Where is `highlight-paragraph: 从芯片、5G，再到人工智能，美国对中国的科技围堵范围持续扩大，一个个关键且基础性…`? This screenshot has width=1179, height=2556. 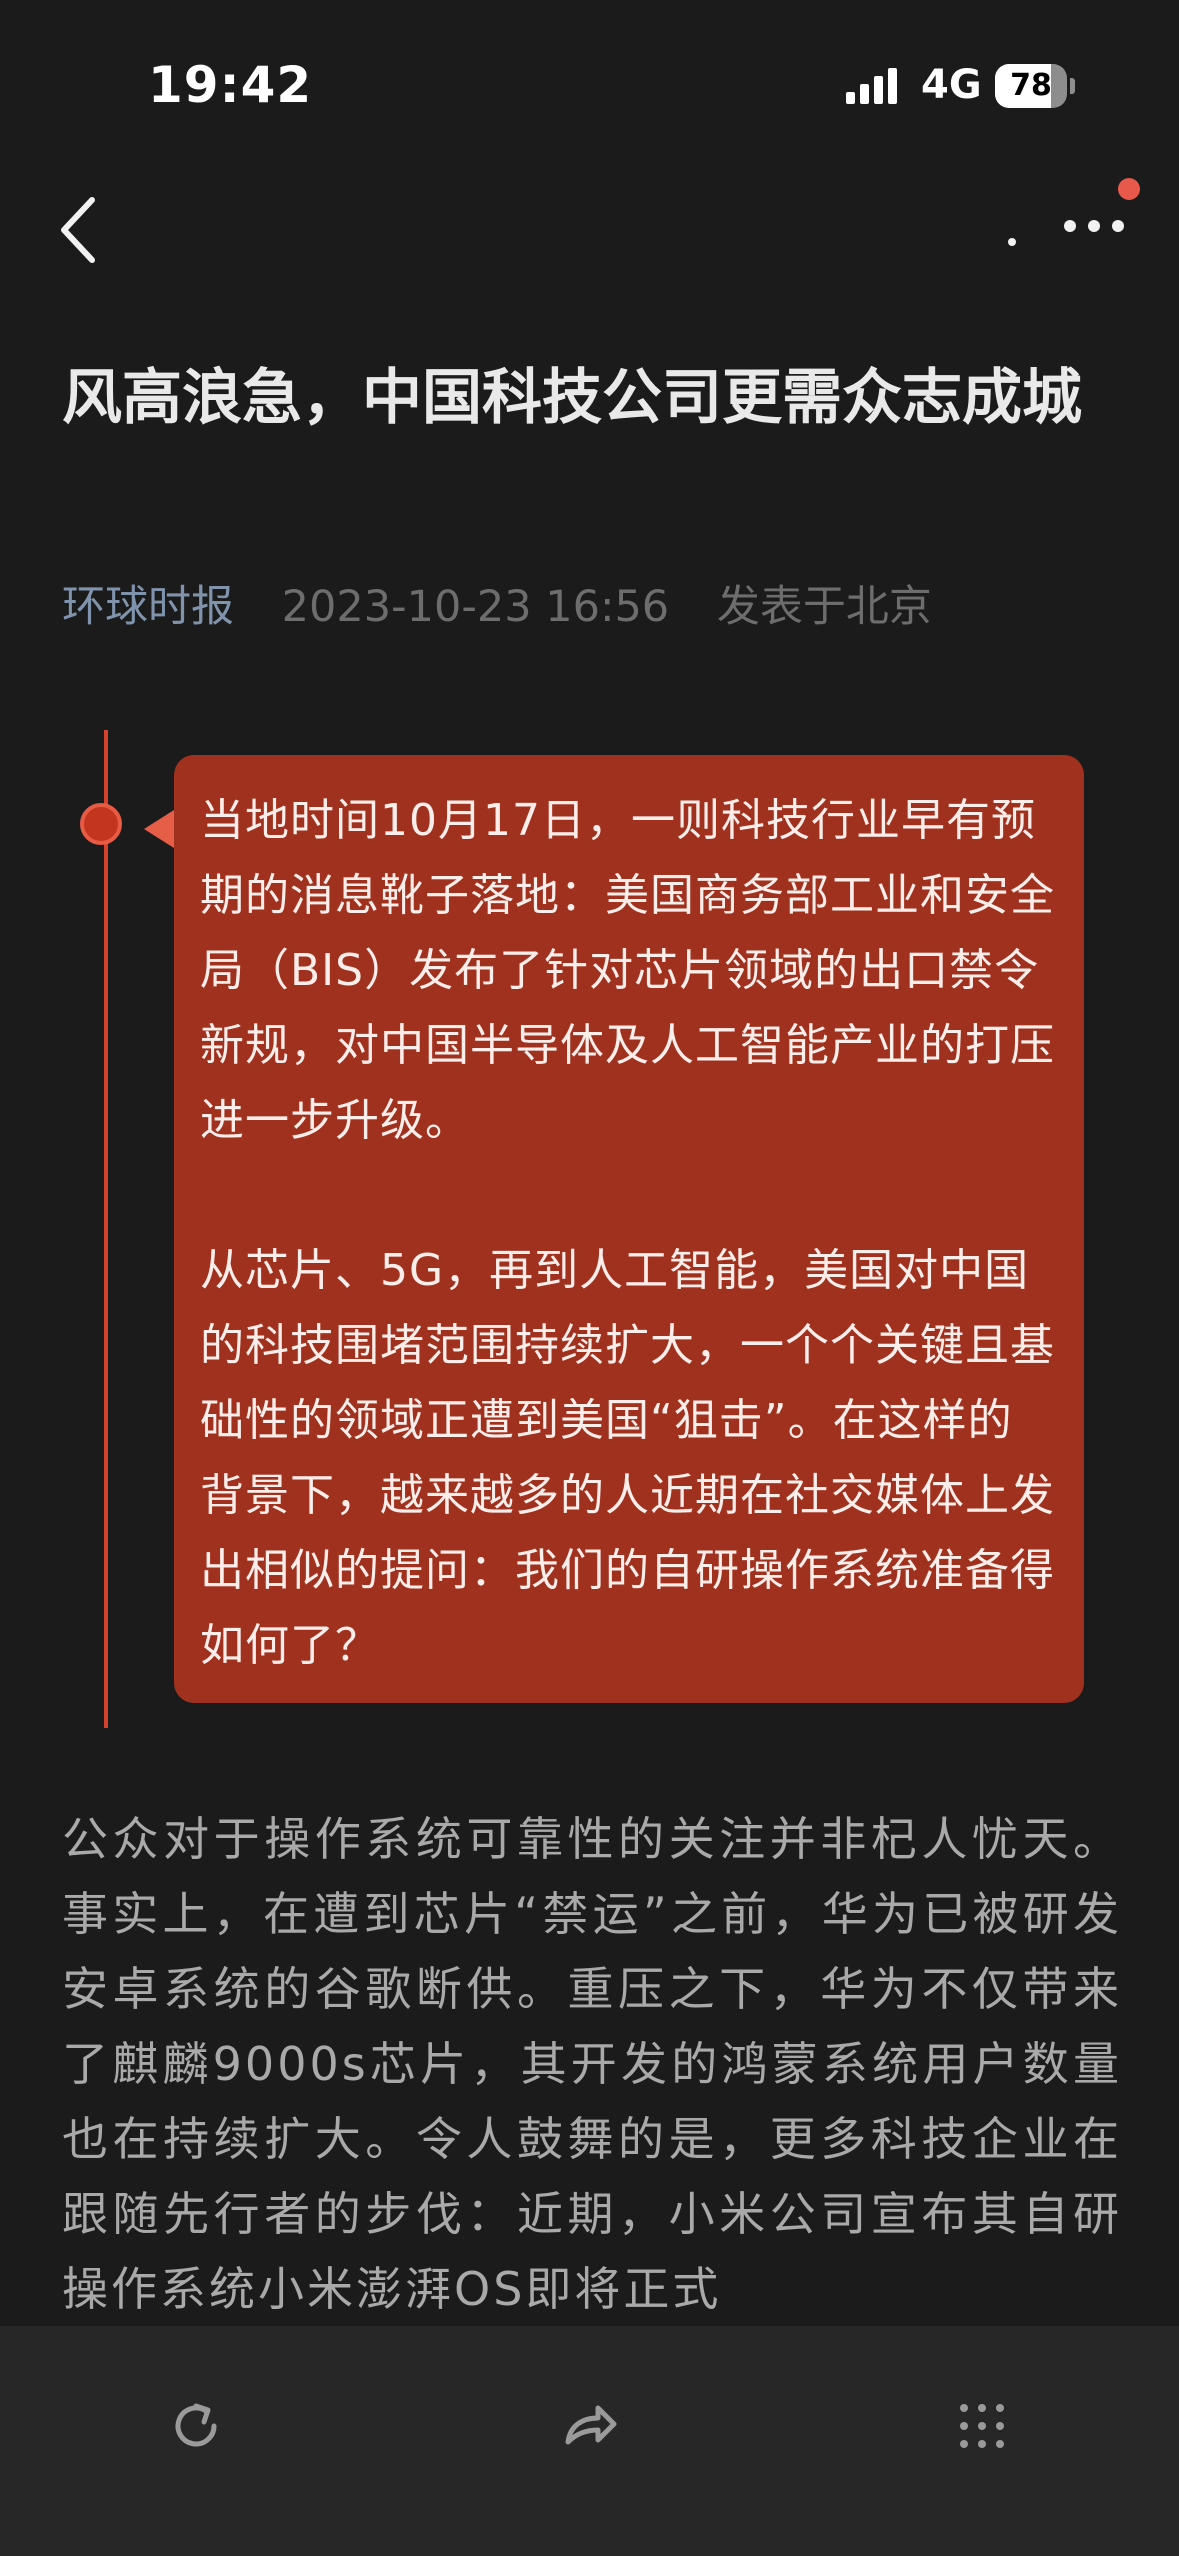 highlight-paragraph: 从芯片、5G，再到人工智能，美国对中国的科技围堵范围持续扩大，一个个关键且基础性… is located at coordinates (627, 1458).